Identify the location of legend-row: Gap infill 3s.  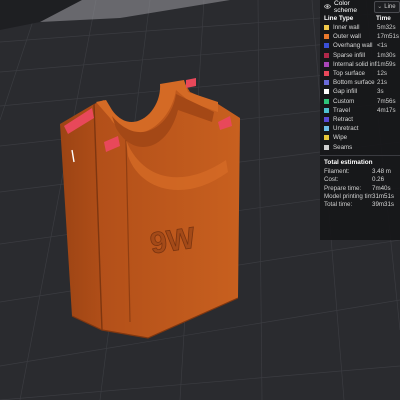
(360, 91).